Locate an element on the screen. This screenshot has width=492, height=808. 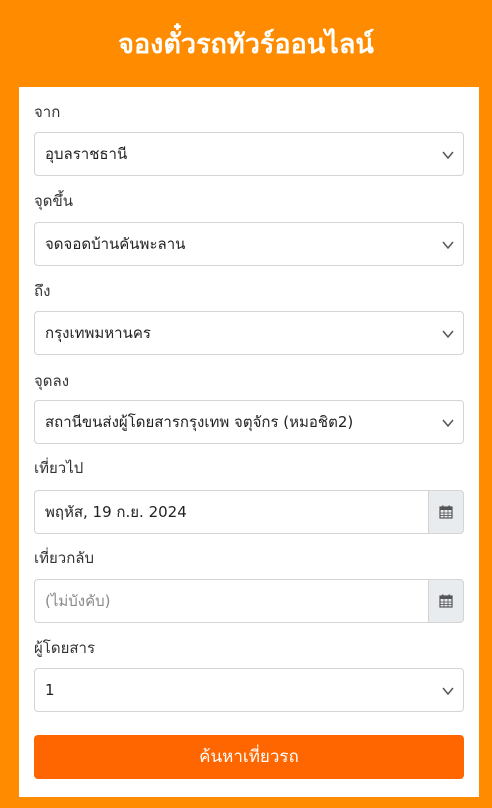
pickup-select: จดจอดบ้านคันพะลาน is located at coordinates (249, 244).